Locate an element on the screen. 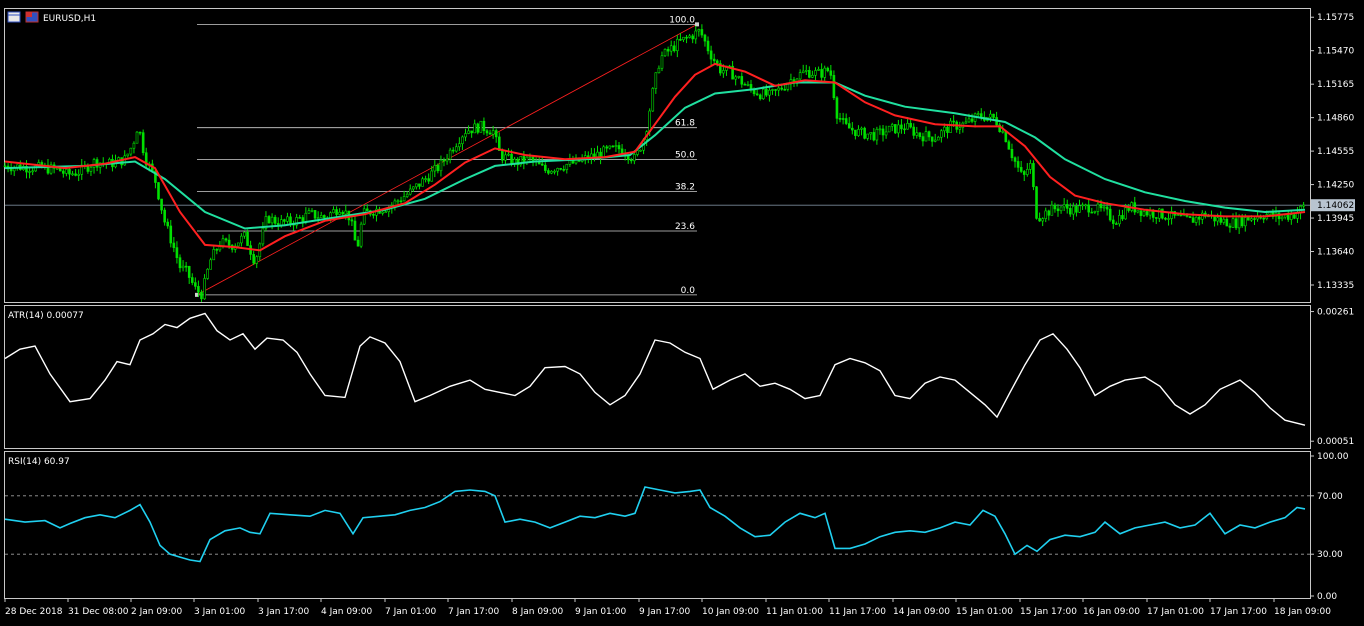  time-tick-label-7: 7 Jan 17:00 is located at coordinates (474, 612).